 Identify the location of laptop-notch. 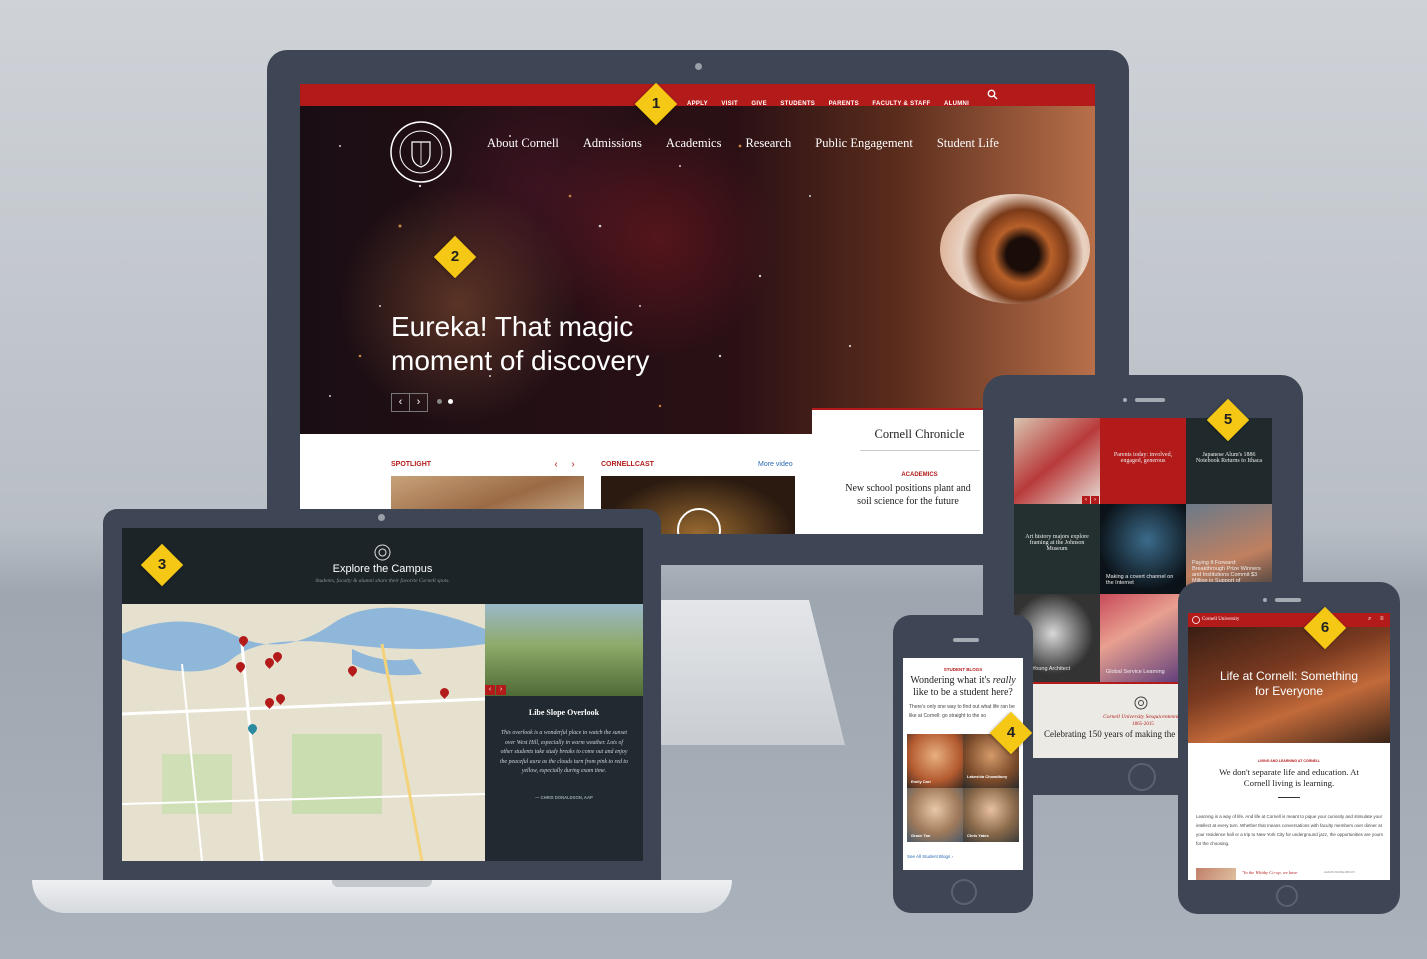
(382, 883).